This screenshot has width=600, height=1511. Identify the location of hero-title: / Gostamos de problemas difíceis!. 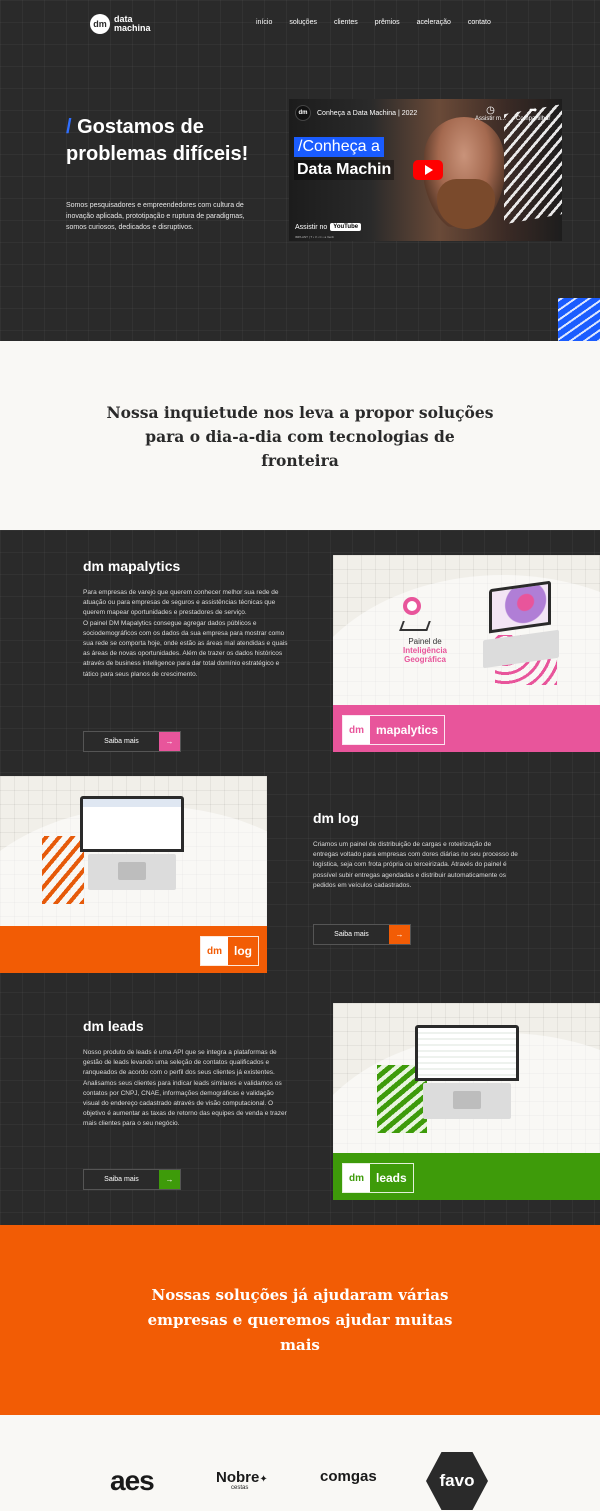
(166, 141).